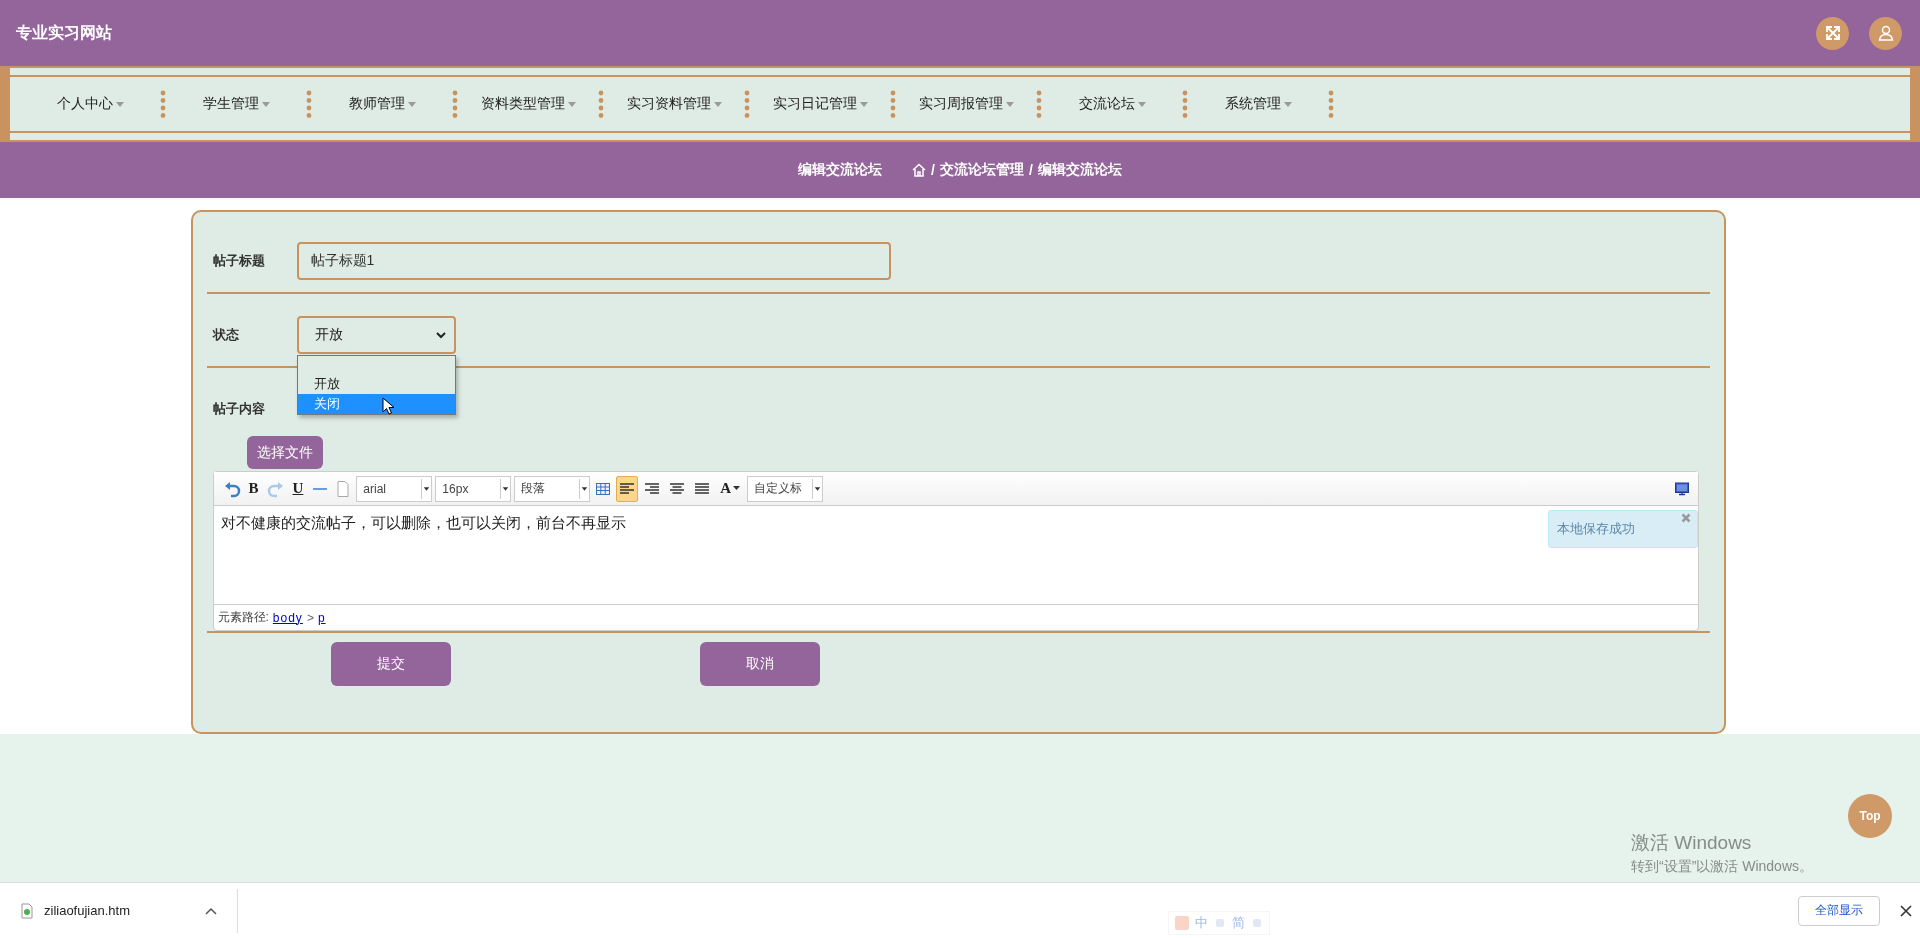  Describe the element at coordinates (1692, 843) in the screenshot. I see `activation-title: 激活 Windows` at that location.